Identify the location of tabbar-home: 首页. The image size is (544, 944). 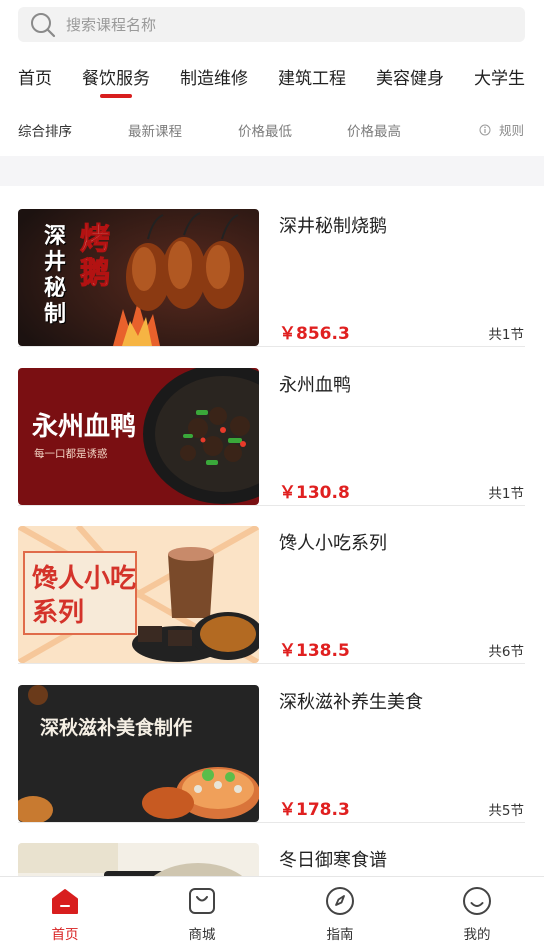
(65, 914).